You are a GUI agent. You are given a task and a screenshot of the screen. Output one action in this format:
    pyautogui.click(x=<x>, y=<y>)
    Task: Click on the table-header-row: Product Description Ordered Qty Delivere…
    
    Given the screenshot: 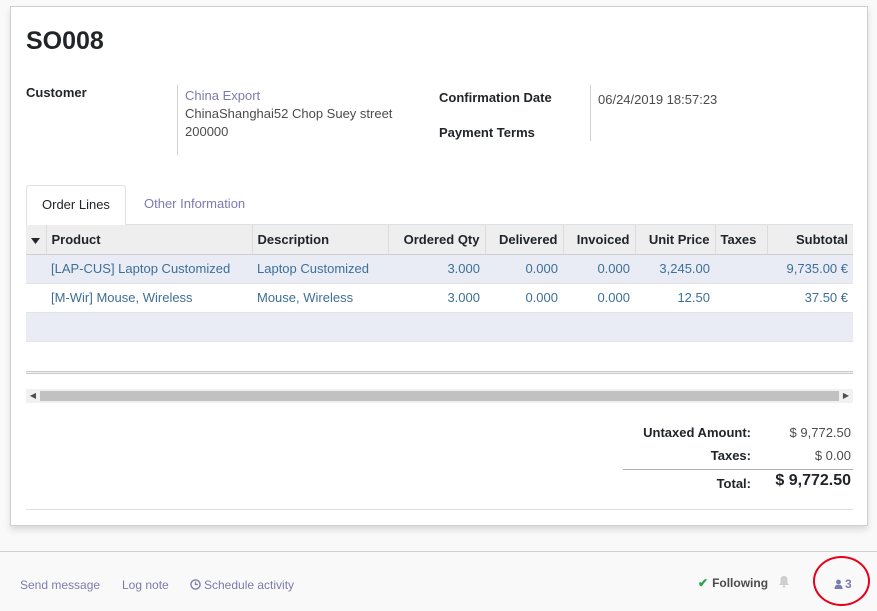 What is the action you would take?
    pyautogui.click(x=439, y=240)
    